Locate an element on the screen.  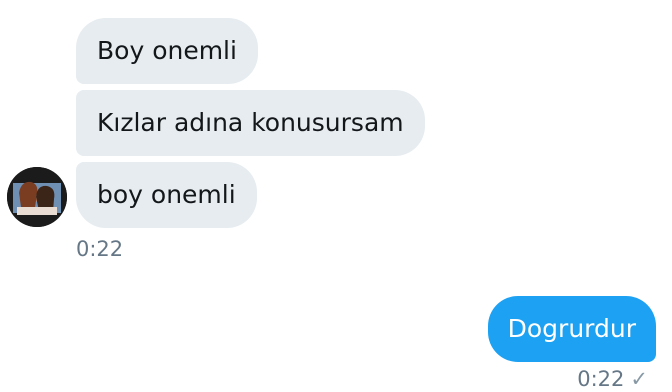
sender-avatar is located at coordinates (37, 197).